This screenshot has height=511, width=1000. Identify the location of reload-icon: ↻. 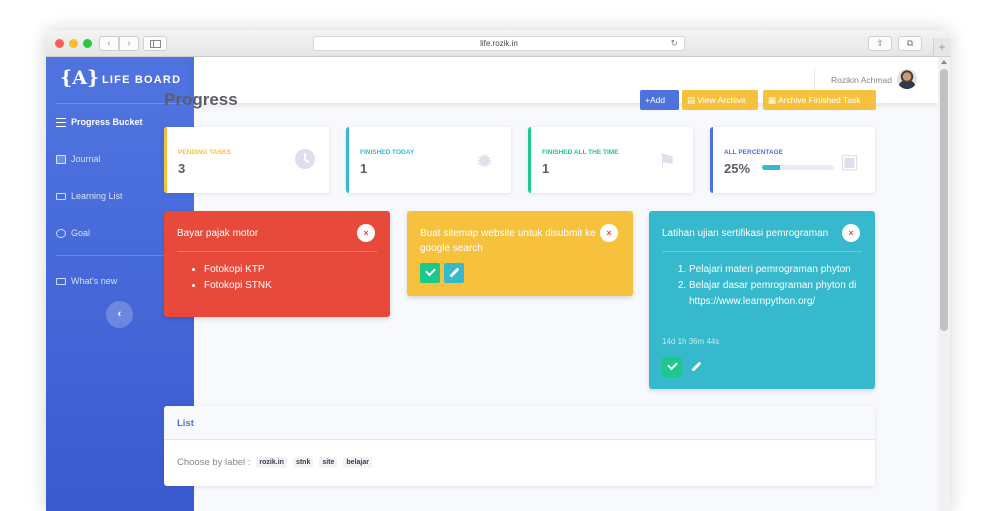
(674, 43).